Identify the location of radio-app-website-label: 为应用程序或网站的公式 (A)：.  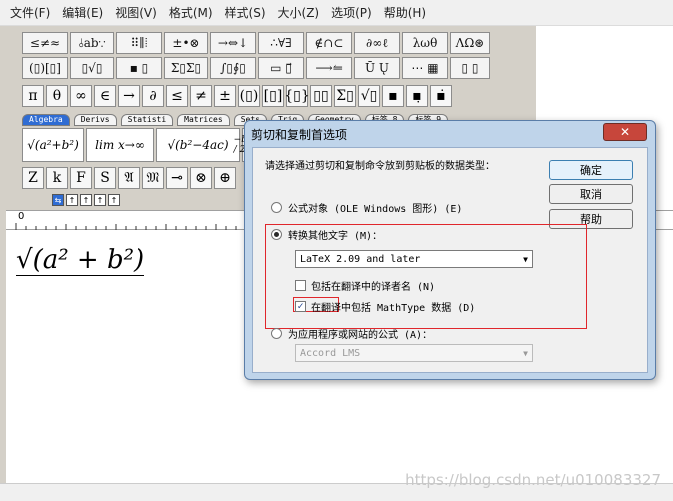
(360, 335).